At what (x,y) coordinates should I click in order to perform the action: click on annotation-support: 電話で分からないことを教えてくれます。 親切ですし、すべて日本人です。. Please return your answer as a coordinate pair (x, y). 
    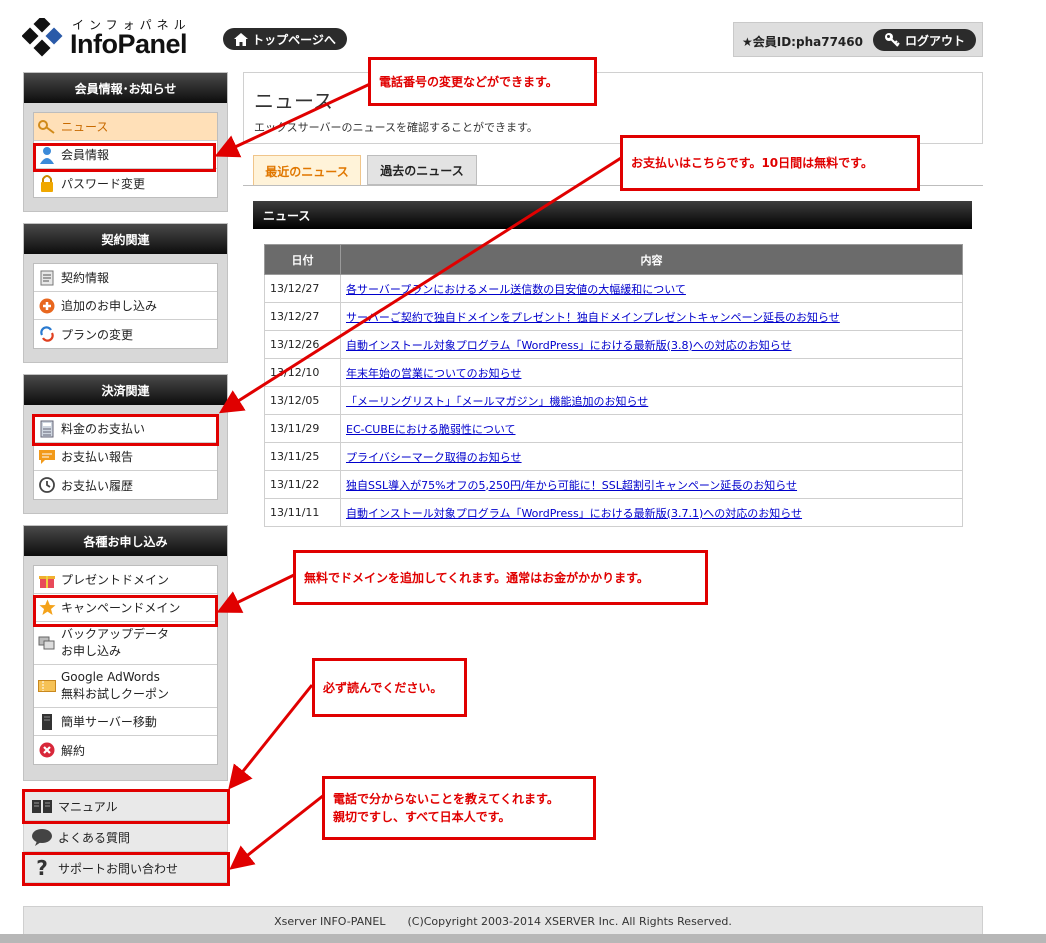
    Looking at the image, I should click on (459, 808).